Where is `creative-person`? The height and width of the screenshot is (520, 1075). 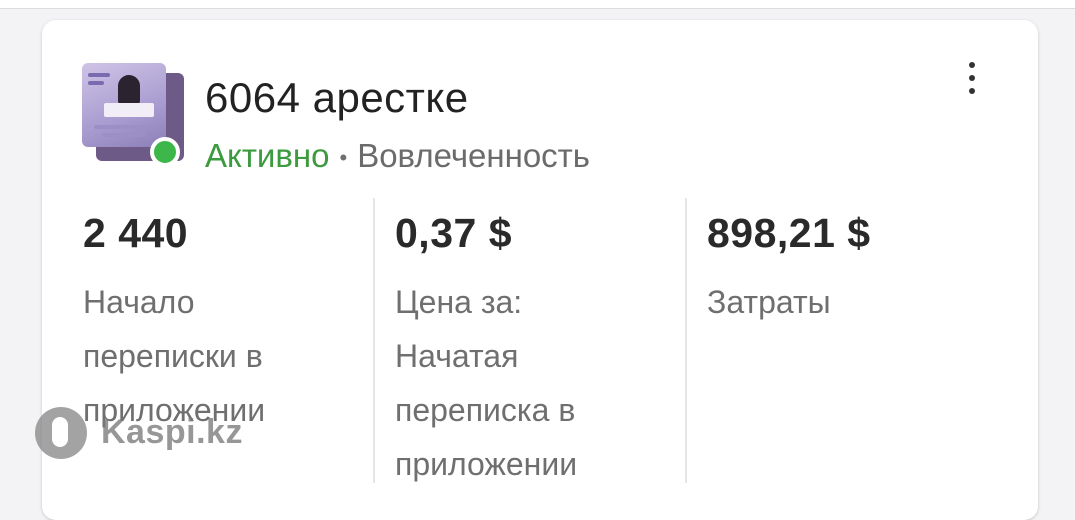 creative-person is located at coordinates (129, 90).